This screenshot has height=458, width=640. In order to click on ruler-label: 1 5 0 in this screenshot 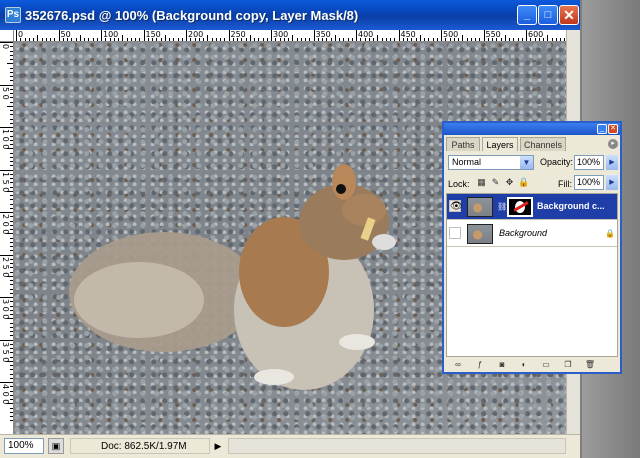, I will do `click(5, 181)`.